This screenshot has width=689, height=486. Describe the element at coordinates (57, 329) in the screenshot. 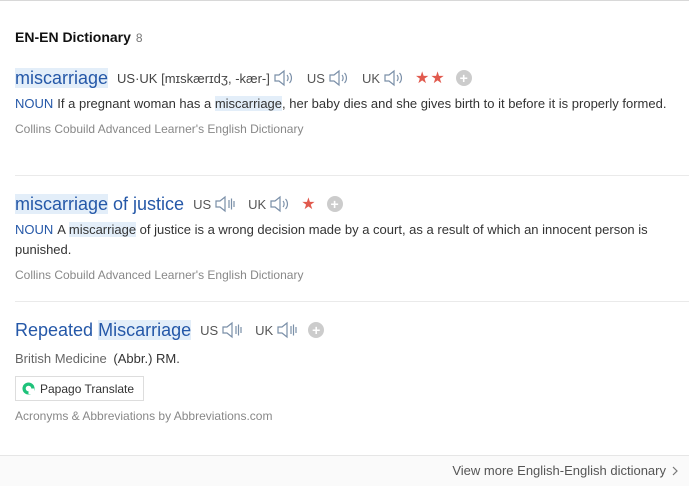

I see `word-prefix: Repeated` at that location.